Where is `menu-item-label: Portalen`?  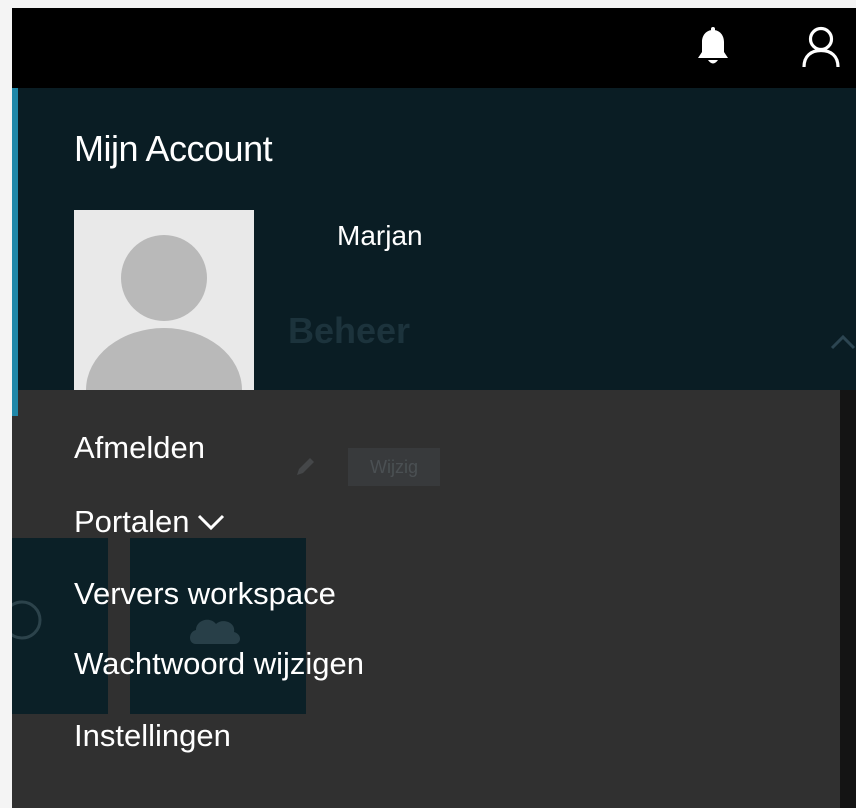
menu-item-label: Portalen is located at coordinates (132, 521).